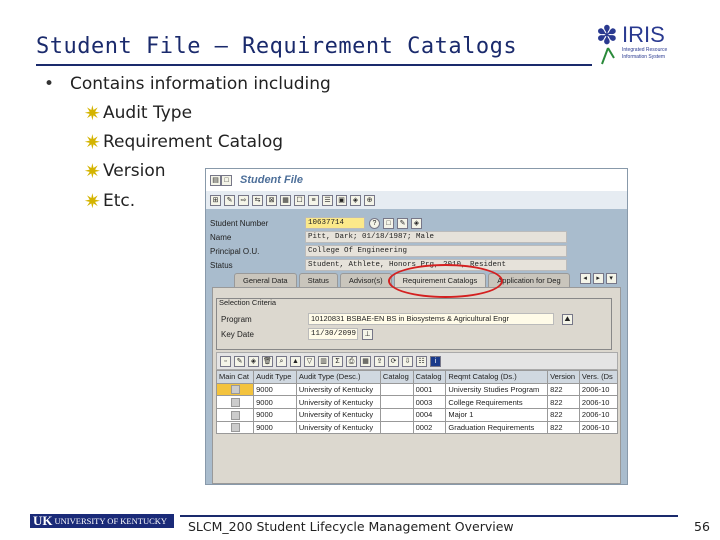 The height and width of the screenshot is (540, 720). What do you see at coordinates (598, 278) in the screenshot?
I see `scroll-right-icon: ▸` at bounding box center [598, 278].